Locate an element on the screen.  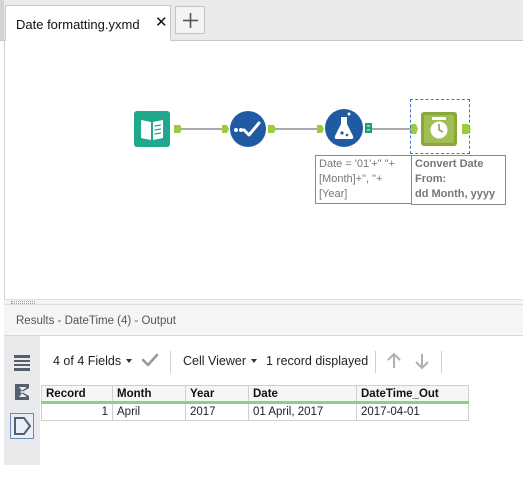
tab-date-formatting: Date formatting.yxmd ✕ is located at coordinates (88, 23).